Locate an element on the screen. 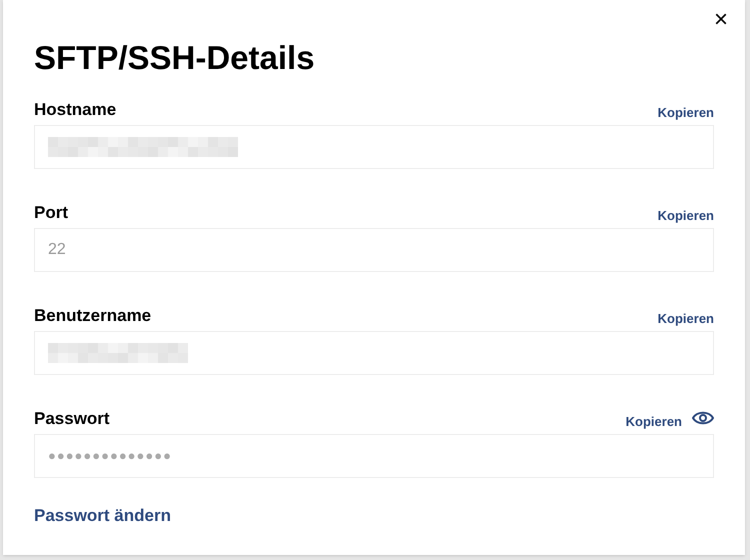  close-button: × is located at coordinates (721, 20).